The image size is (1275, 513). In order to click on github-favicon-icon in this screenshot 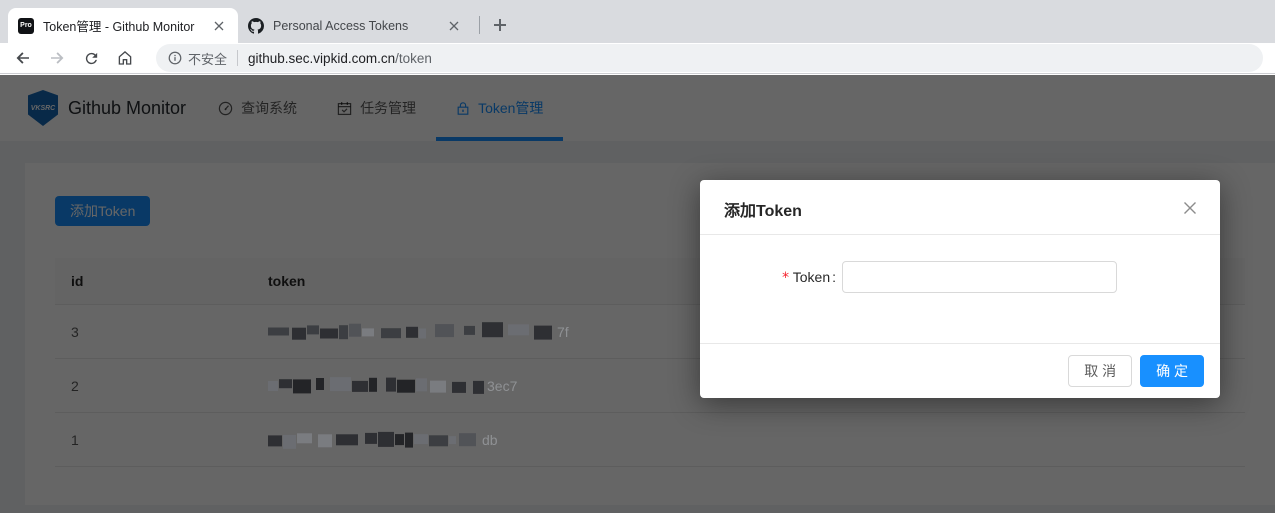, I will do `click(256, 26)`.